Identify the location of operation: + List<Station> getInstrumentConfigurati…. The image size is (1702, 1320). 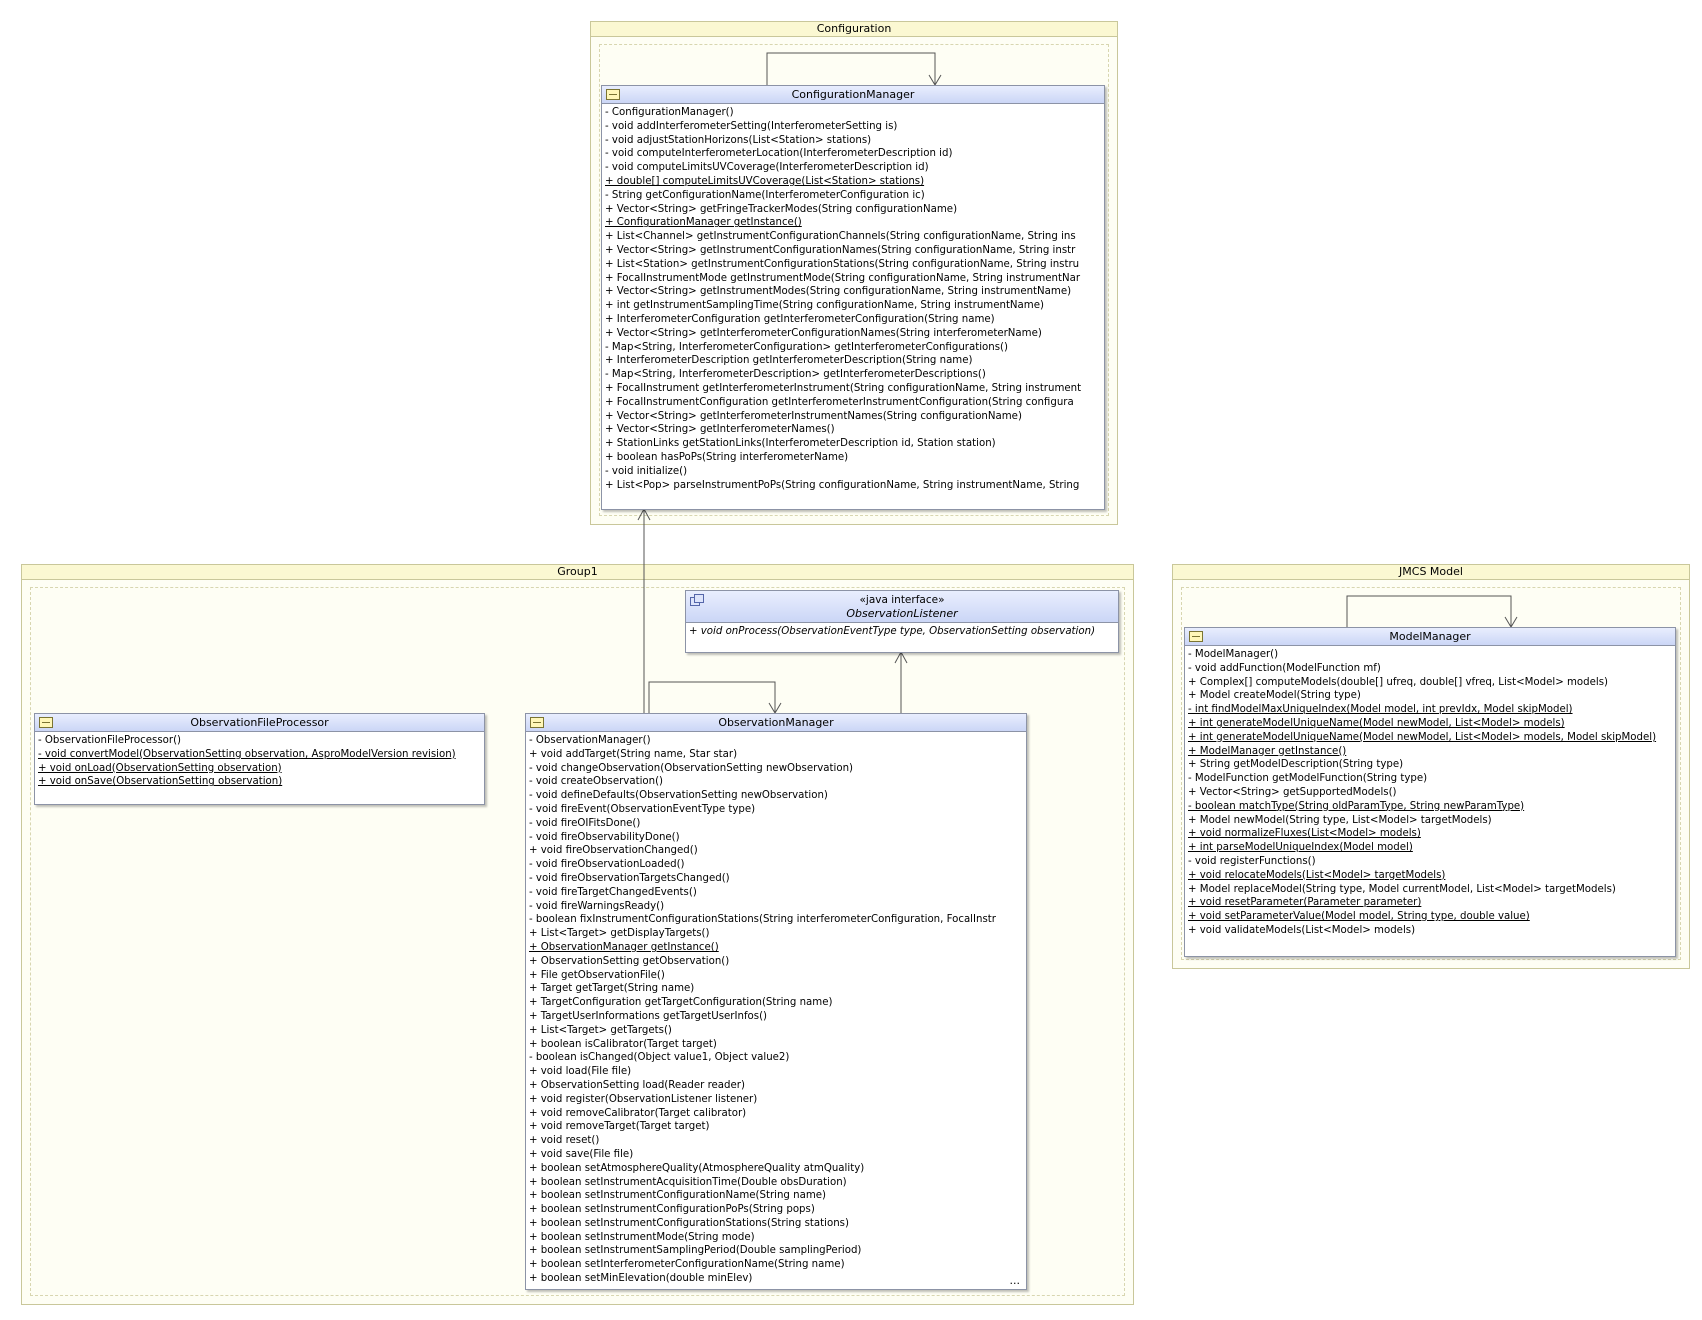
(842, 264).